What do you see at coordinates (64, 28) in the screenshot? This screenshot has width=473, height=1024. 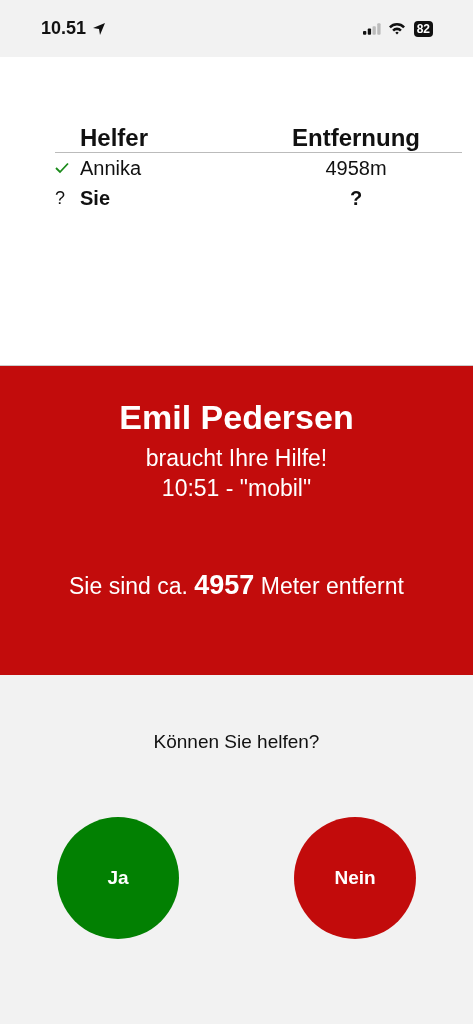 I see `status-time: 10.51` at bounding box center [64, 28].